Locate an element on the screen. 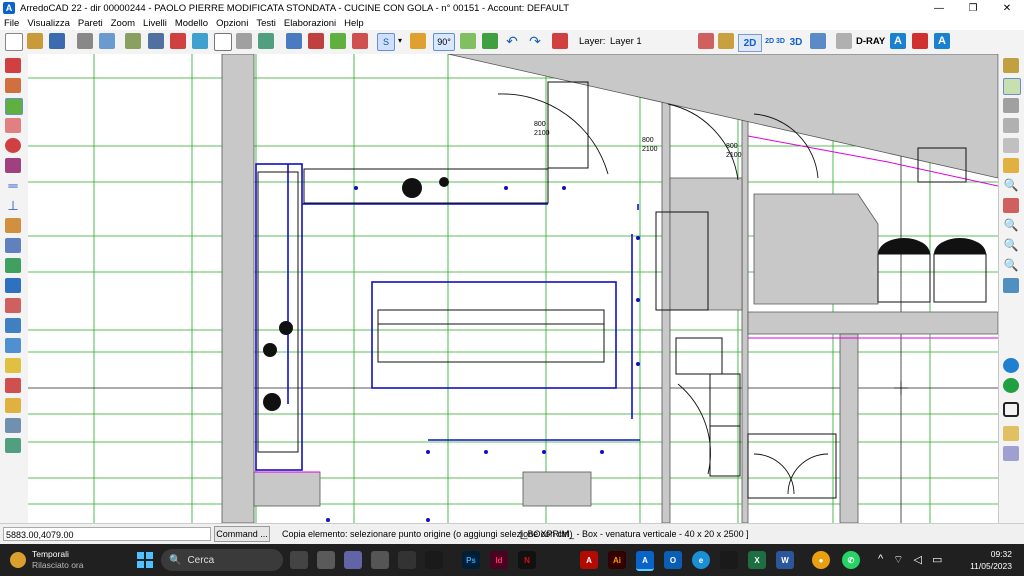 The height and width of the screenshot is (576, 1024). task-view-icon is located at coordinates (299, 560).